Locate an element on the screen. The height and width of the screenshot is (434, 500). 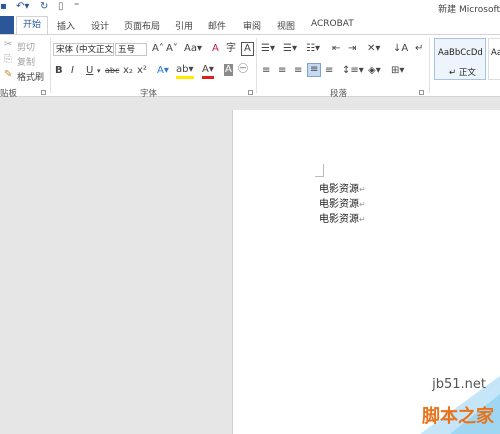
increase-indent-icon: ⇥ is located at coordinates (352, 49).